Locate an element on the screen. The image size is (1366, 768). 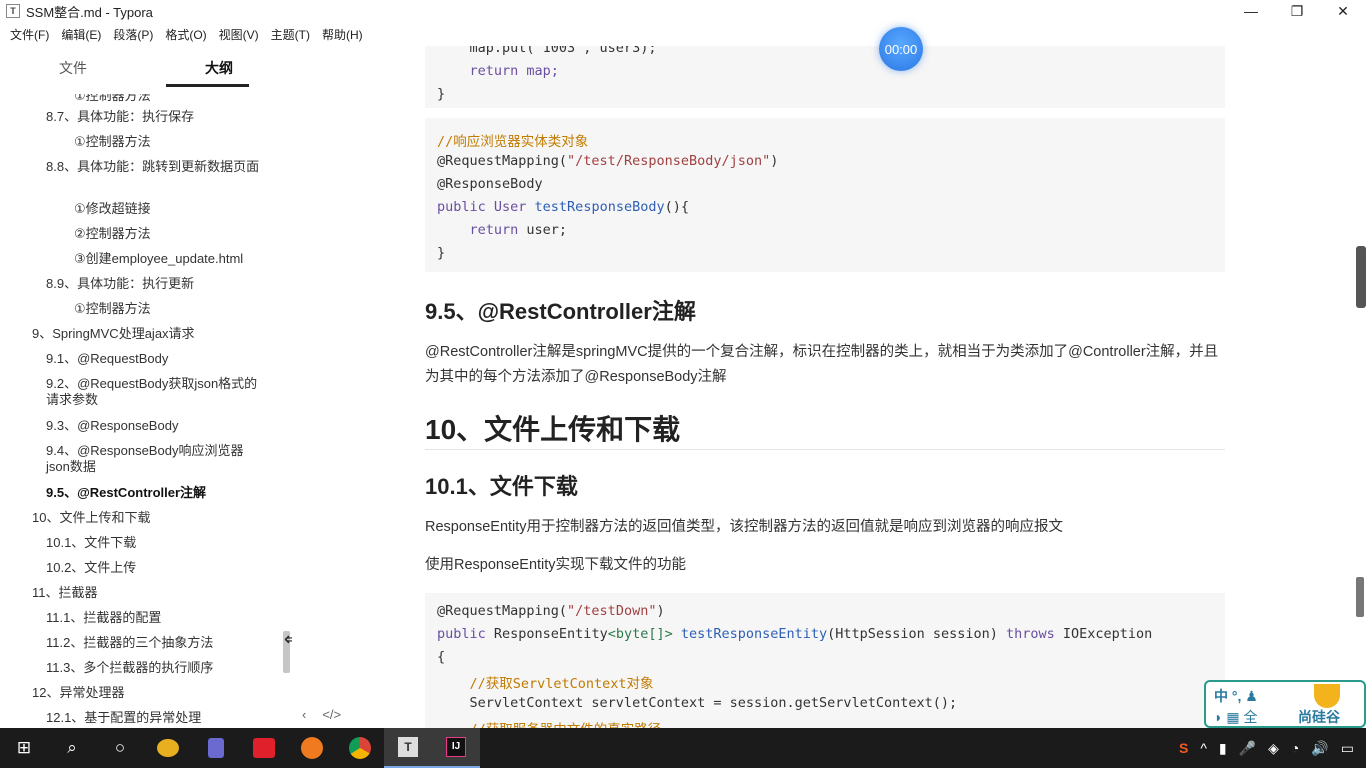
ime-options: ◗ ▦ 全 is located at coordinates (1235, 717).